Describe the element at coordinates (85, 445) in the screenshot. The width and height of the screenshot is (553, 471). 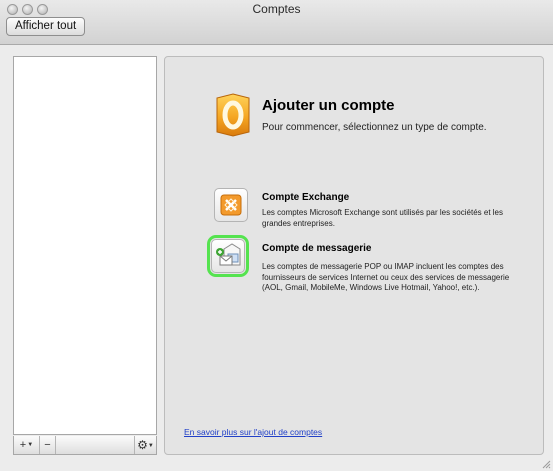
I see `account-list-toolbar: +▼ − ⚙▼` at that location.